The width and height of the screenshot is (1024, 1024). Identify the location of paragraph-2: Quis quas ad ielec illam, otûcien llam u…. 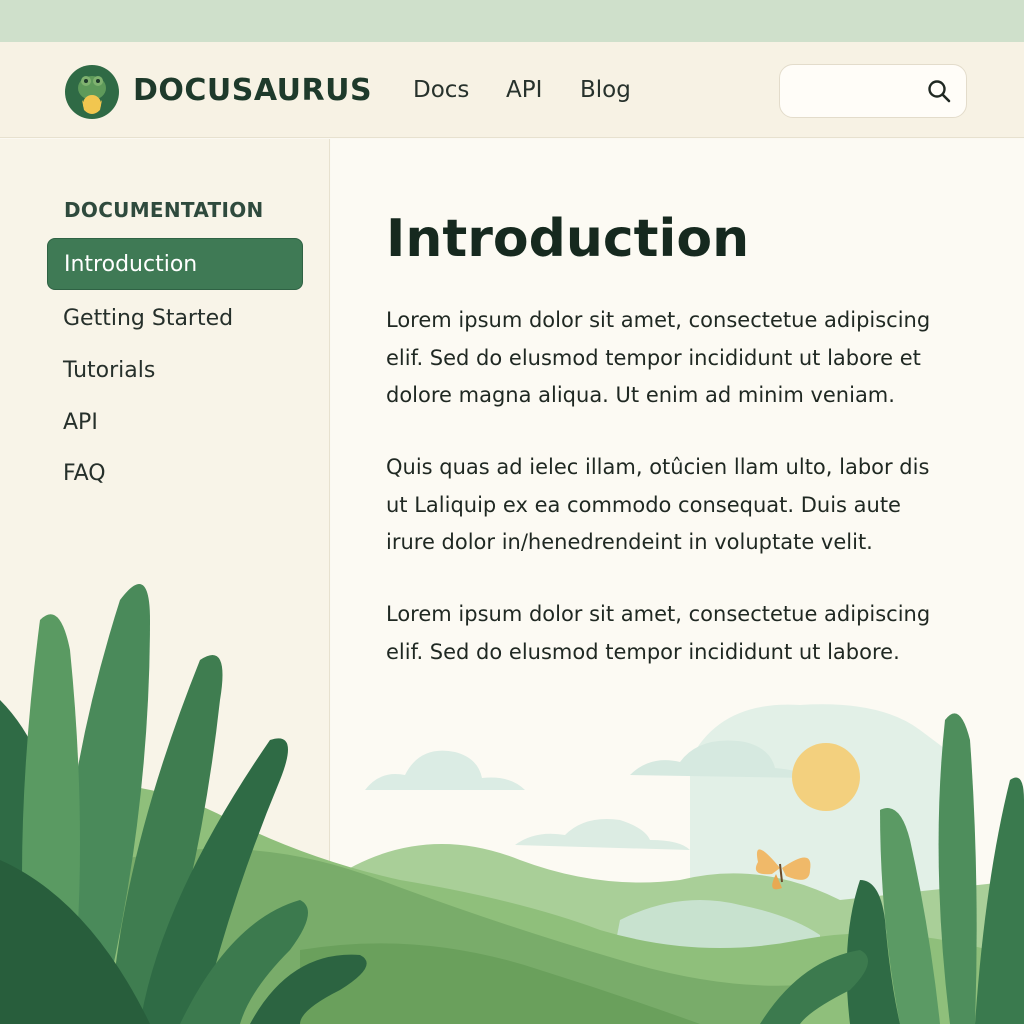
(658, 504).